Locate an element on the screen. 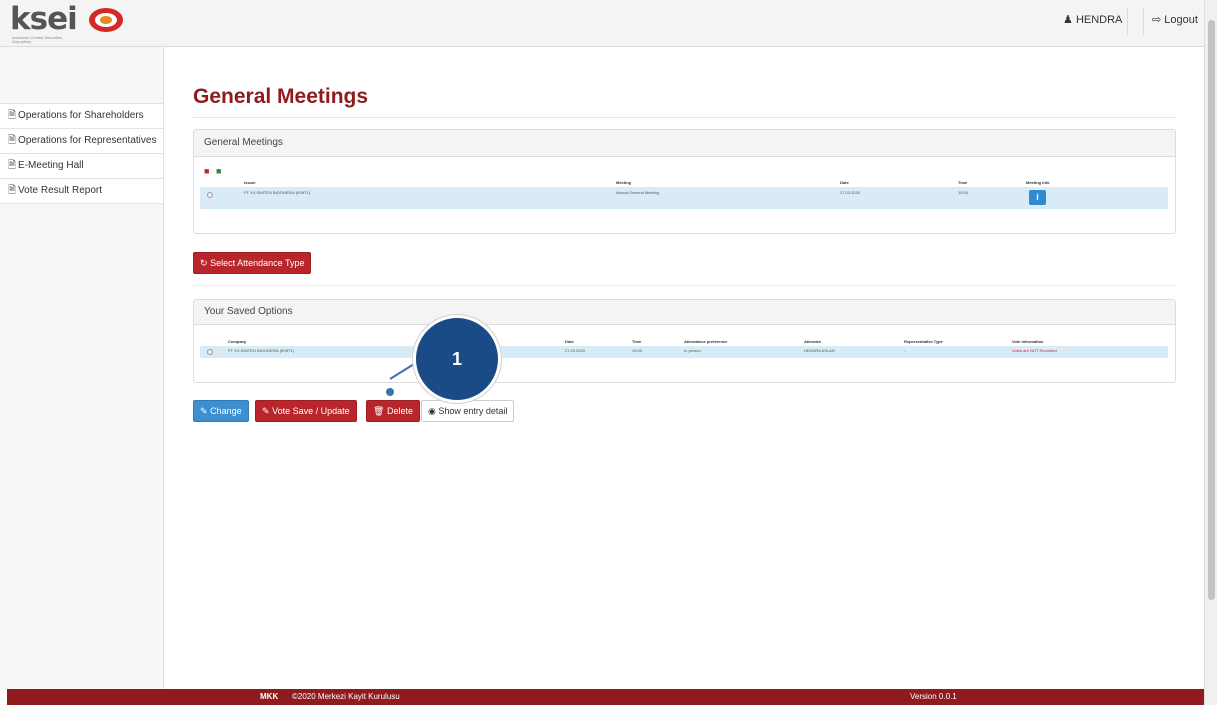 The width and height of the screenshot is (1217, 705). scrollbar-thumb is located at coordinates (1211, 310).